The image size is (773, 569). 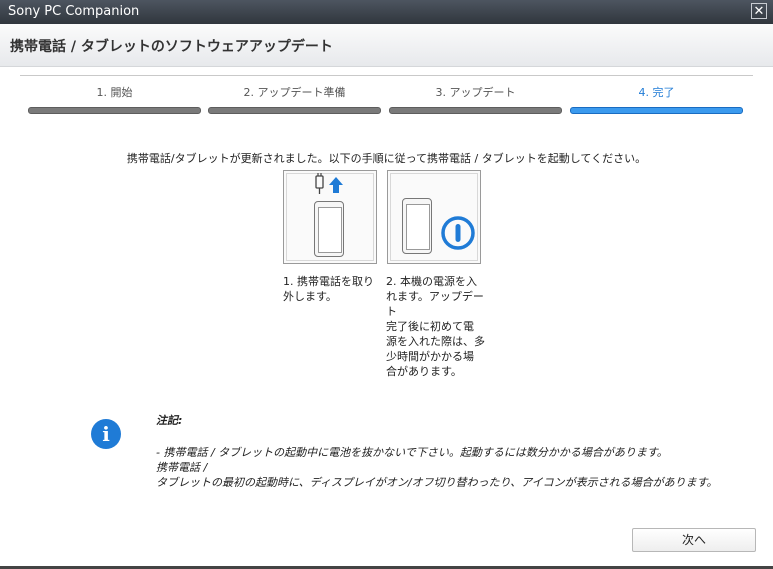 I want to click on step-prepare: 2. アップデート準備, so click(x=294, y=101).